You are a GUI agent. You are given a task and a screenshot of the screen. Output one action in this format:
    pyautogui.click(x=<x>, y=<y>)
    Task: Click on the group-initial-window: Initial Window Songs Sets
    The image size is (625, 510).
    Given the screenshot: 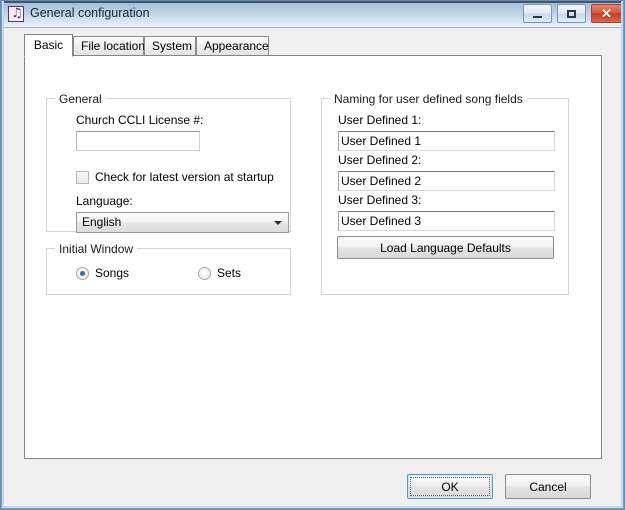 What is the action you would take?
    pyautogui.click(x=168, y=268)
    